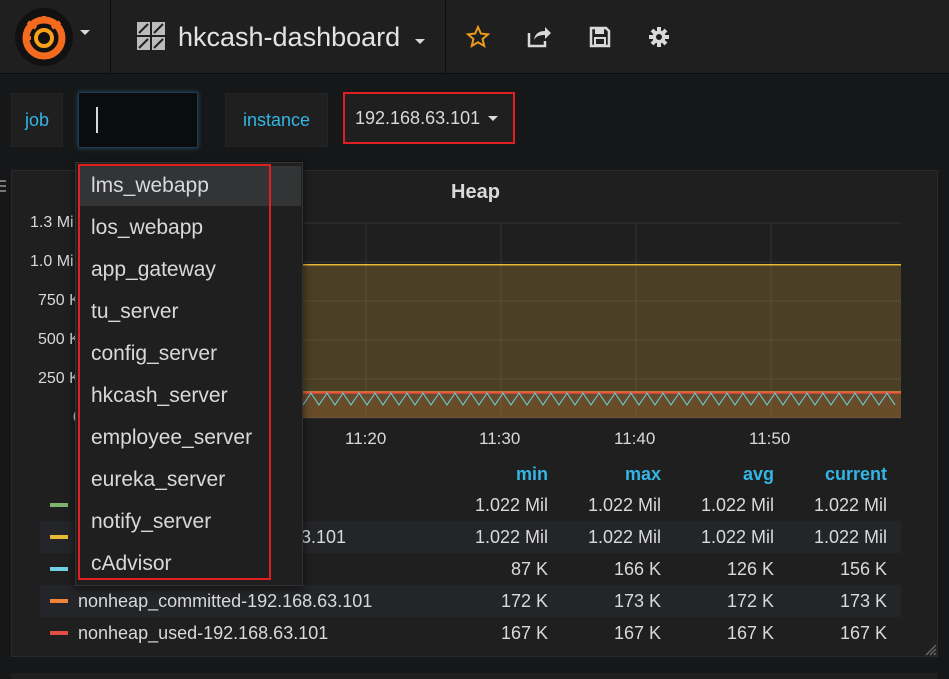  I want to click on legend-series-name: 3.101, so click(323, 537).